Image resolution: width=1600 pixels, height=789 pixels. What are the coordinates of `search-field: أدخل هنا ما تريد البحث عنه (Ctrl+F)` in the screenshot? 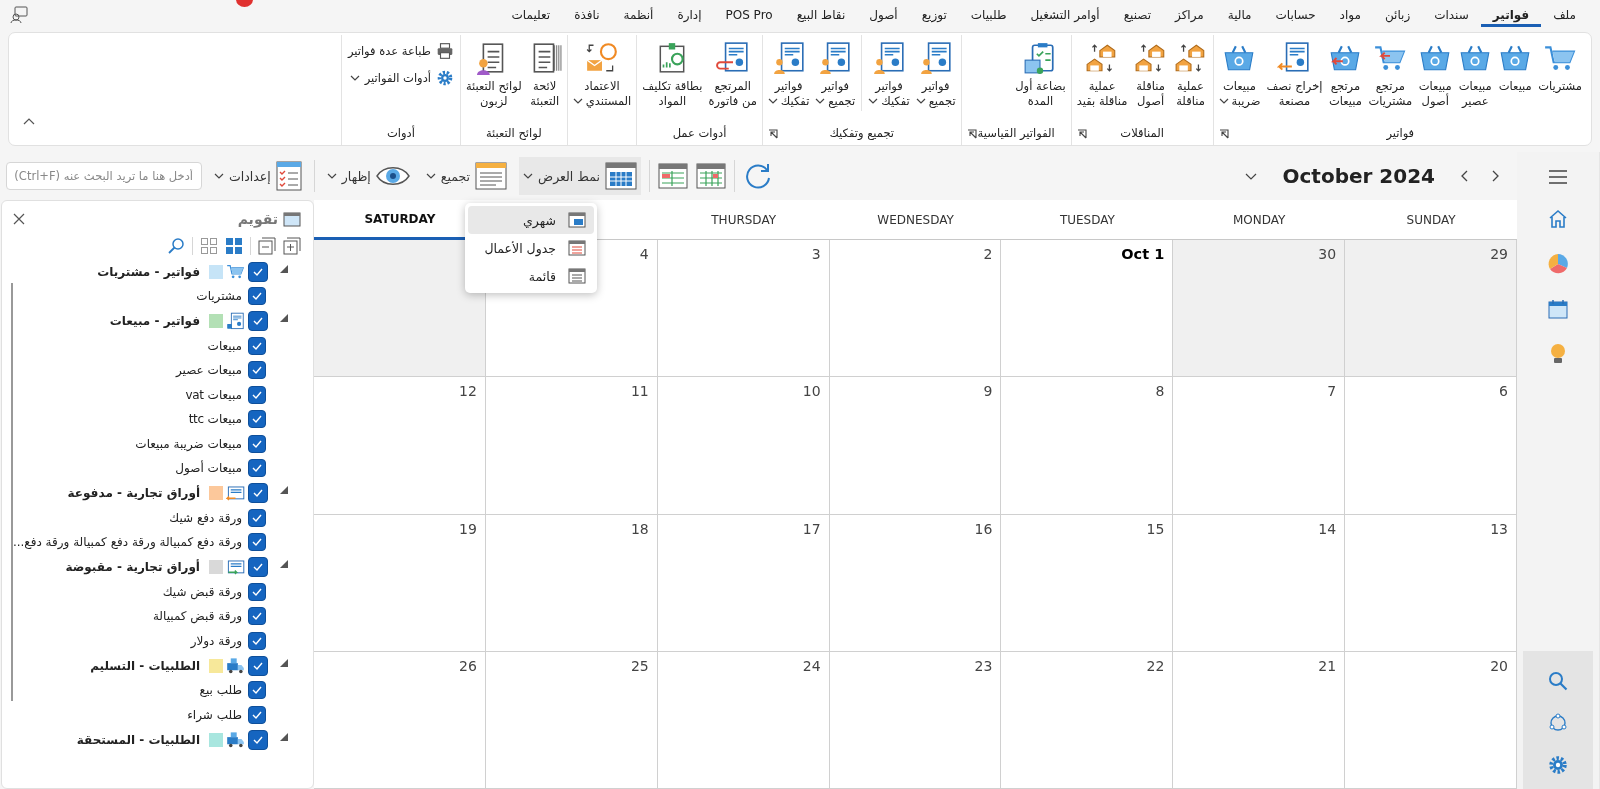 It's located at (104, 176).